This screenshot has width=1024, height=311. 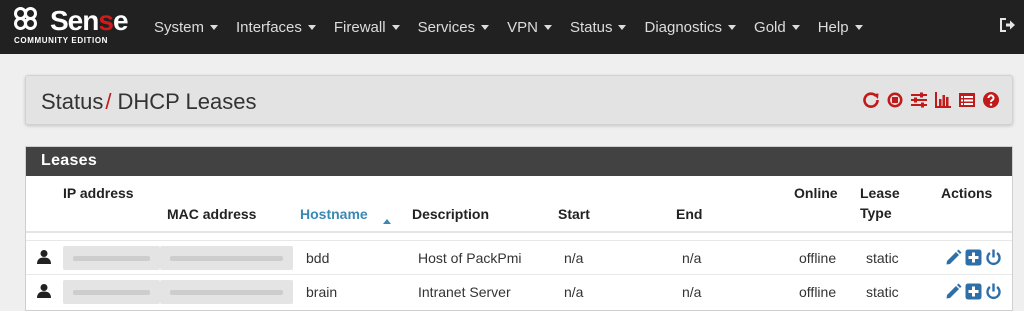 I want to click on brand-logo: Sense COMMUNITY EDITION, so click(x=74, y=28).